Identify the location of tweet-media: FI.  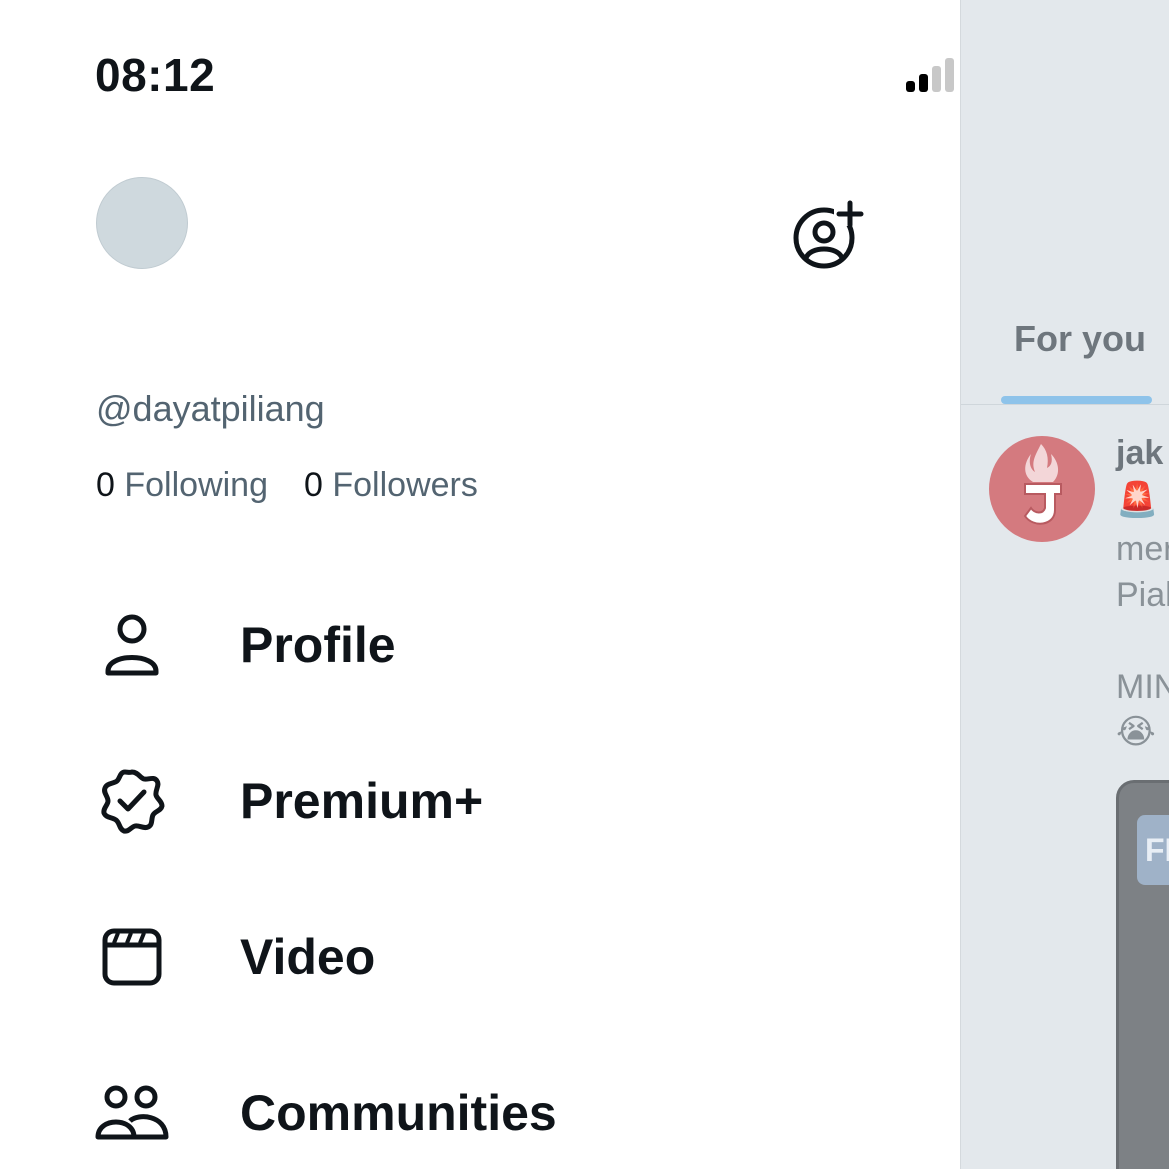
(1142, 974).